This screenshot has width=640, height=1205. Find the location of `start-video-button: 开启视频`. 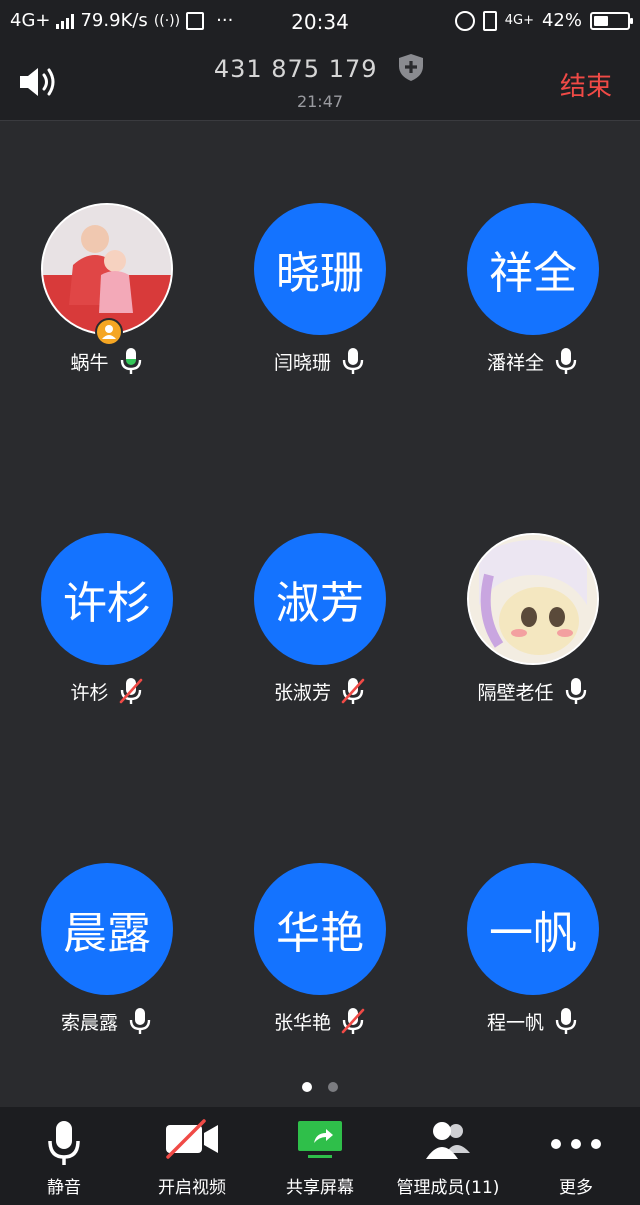

start-video-button: 开启视频 is located at coordinates (192, 1156).